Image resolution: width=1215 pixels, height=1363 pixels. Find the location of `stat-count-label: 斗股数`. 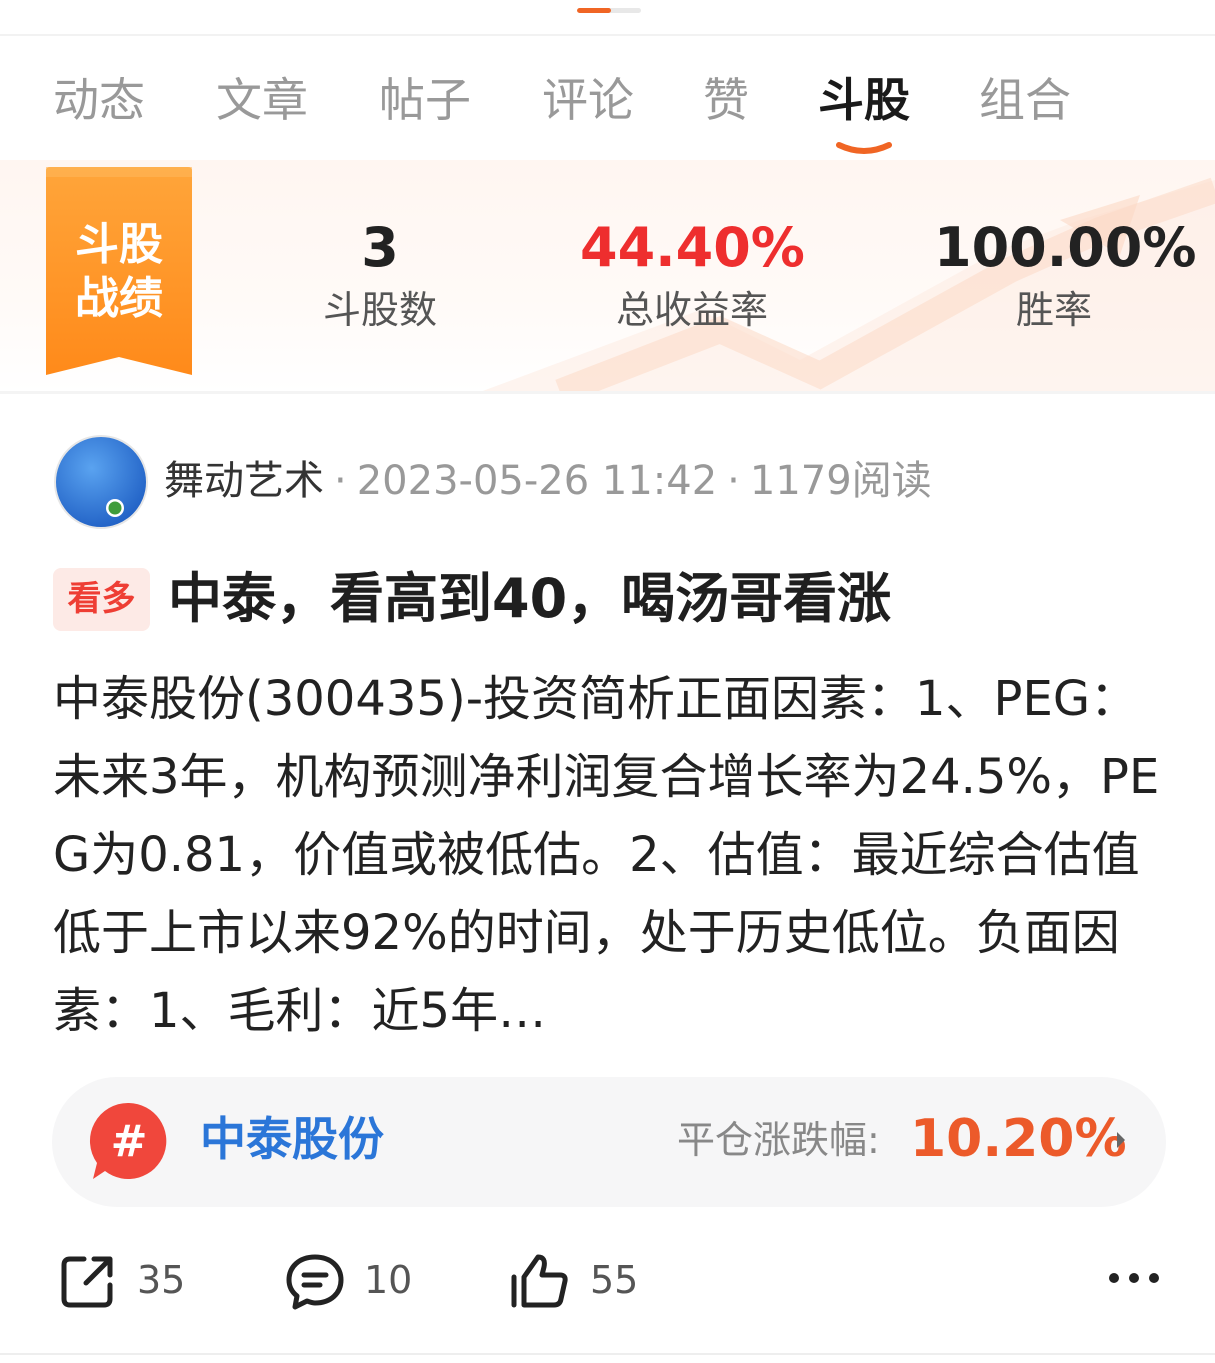

stat-count-label: 斗股数 is located at coordinates (379, 310).